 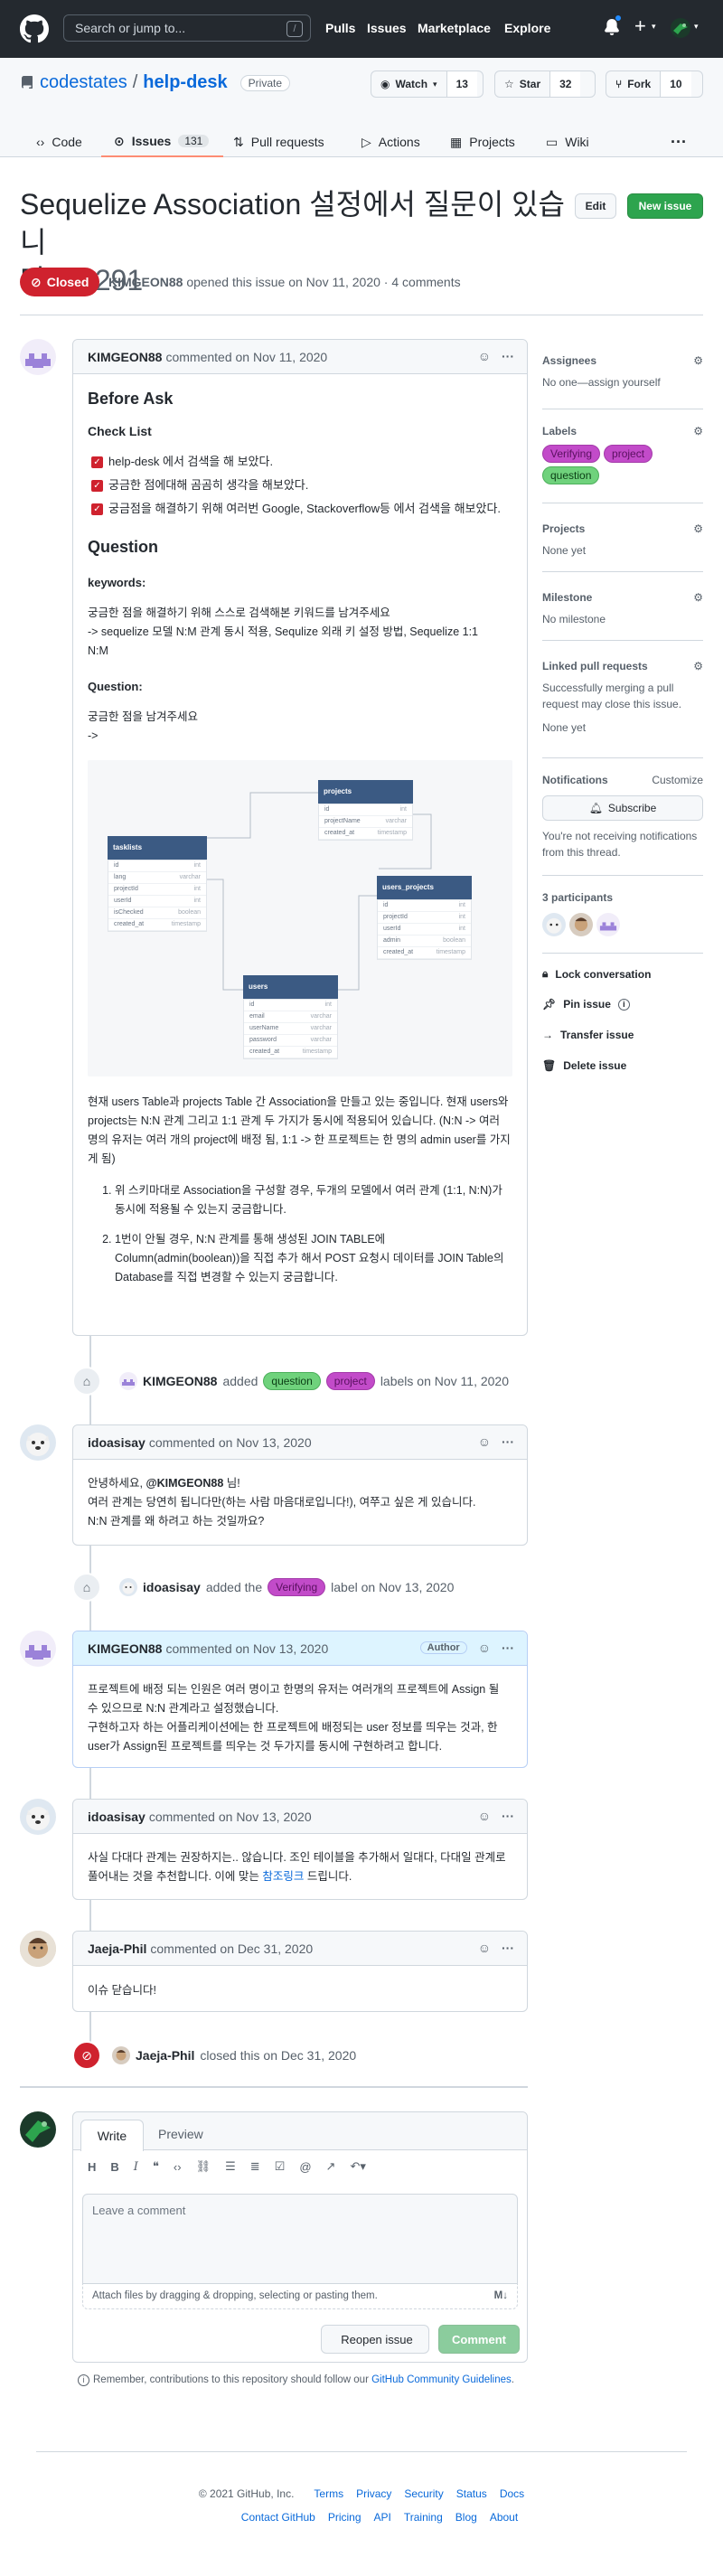 What do you see at coordinates (622, 609) in the screenshot?
I see `sidebar-milestone: Milestone ⚙ No milestone` at bounding box center [622, 609].